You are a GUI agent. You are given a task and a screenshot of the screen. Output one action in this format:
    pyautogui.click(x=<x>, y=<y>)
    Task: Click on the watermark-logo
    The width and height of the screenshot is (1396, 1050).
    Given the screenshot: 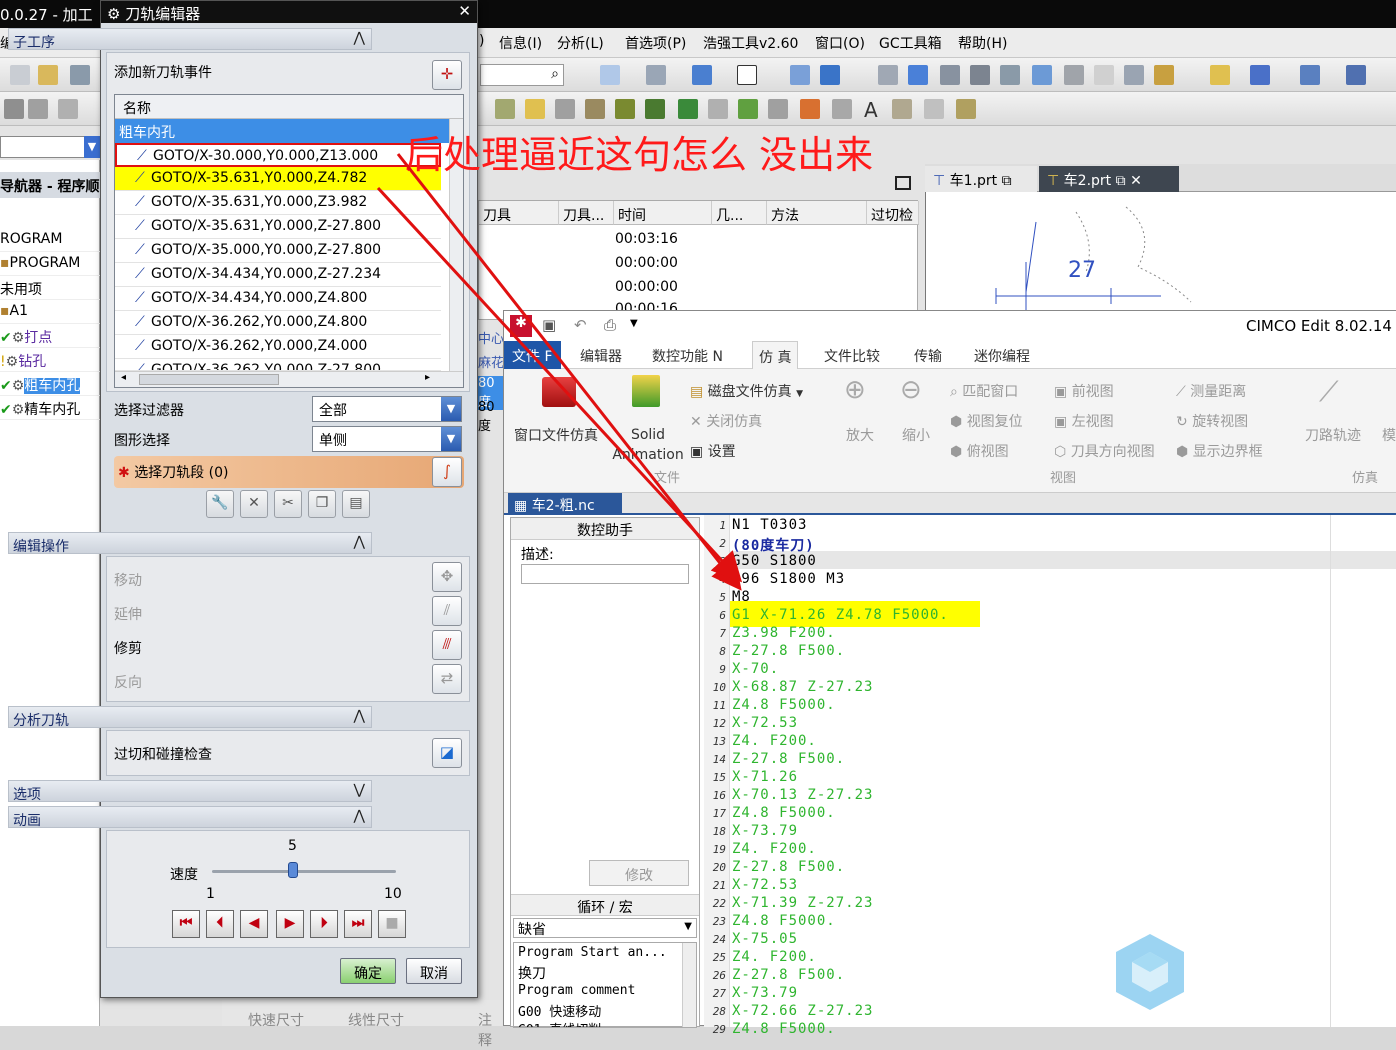 What is the action you would take?
    pyautogui.click(x=1150, y=972)
    